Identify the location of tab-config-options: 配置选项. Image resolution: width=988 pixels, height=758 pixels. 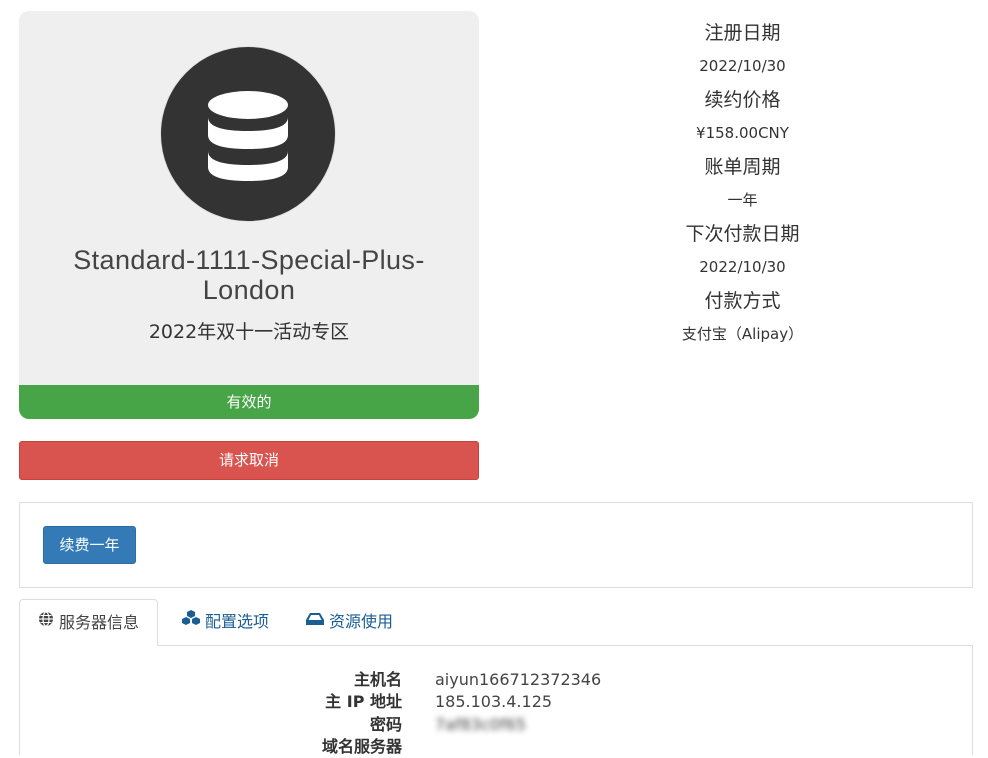
(225, 622).